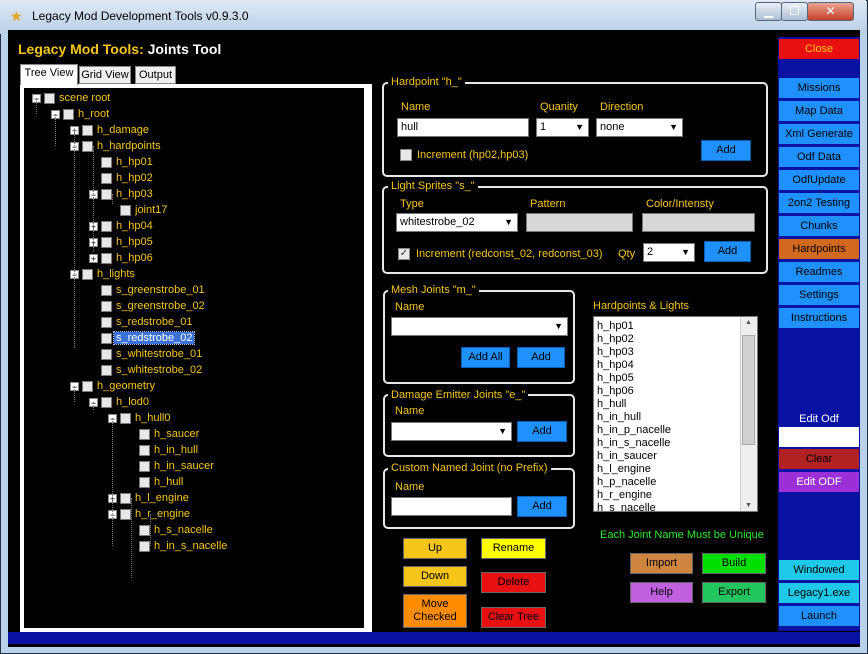  What do you see at coordinates (178, 546) in the screenshot?
I see `tree-node: h_in_s_nacelle` at bounding box center [178, 546].